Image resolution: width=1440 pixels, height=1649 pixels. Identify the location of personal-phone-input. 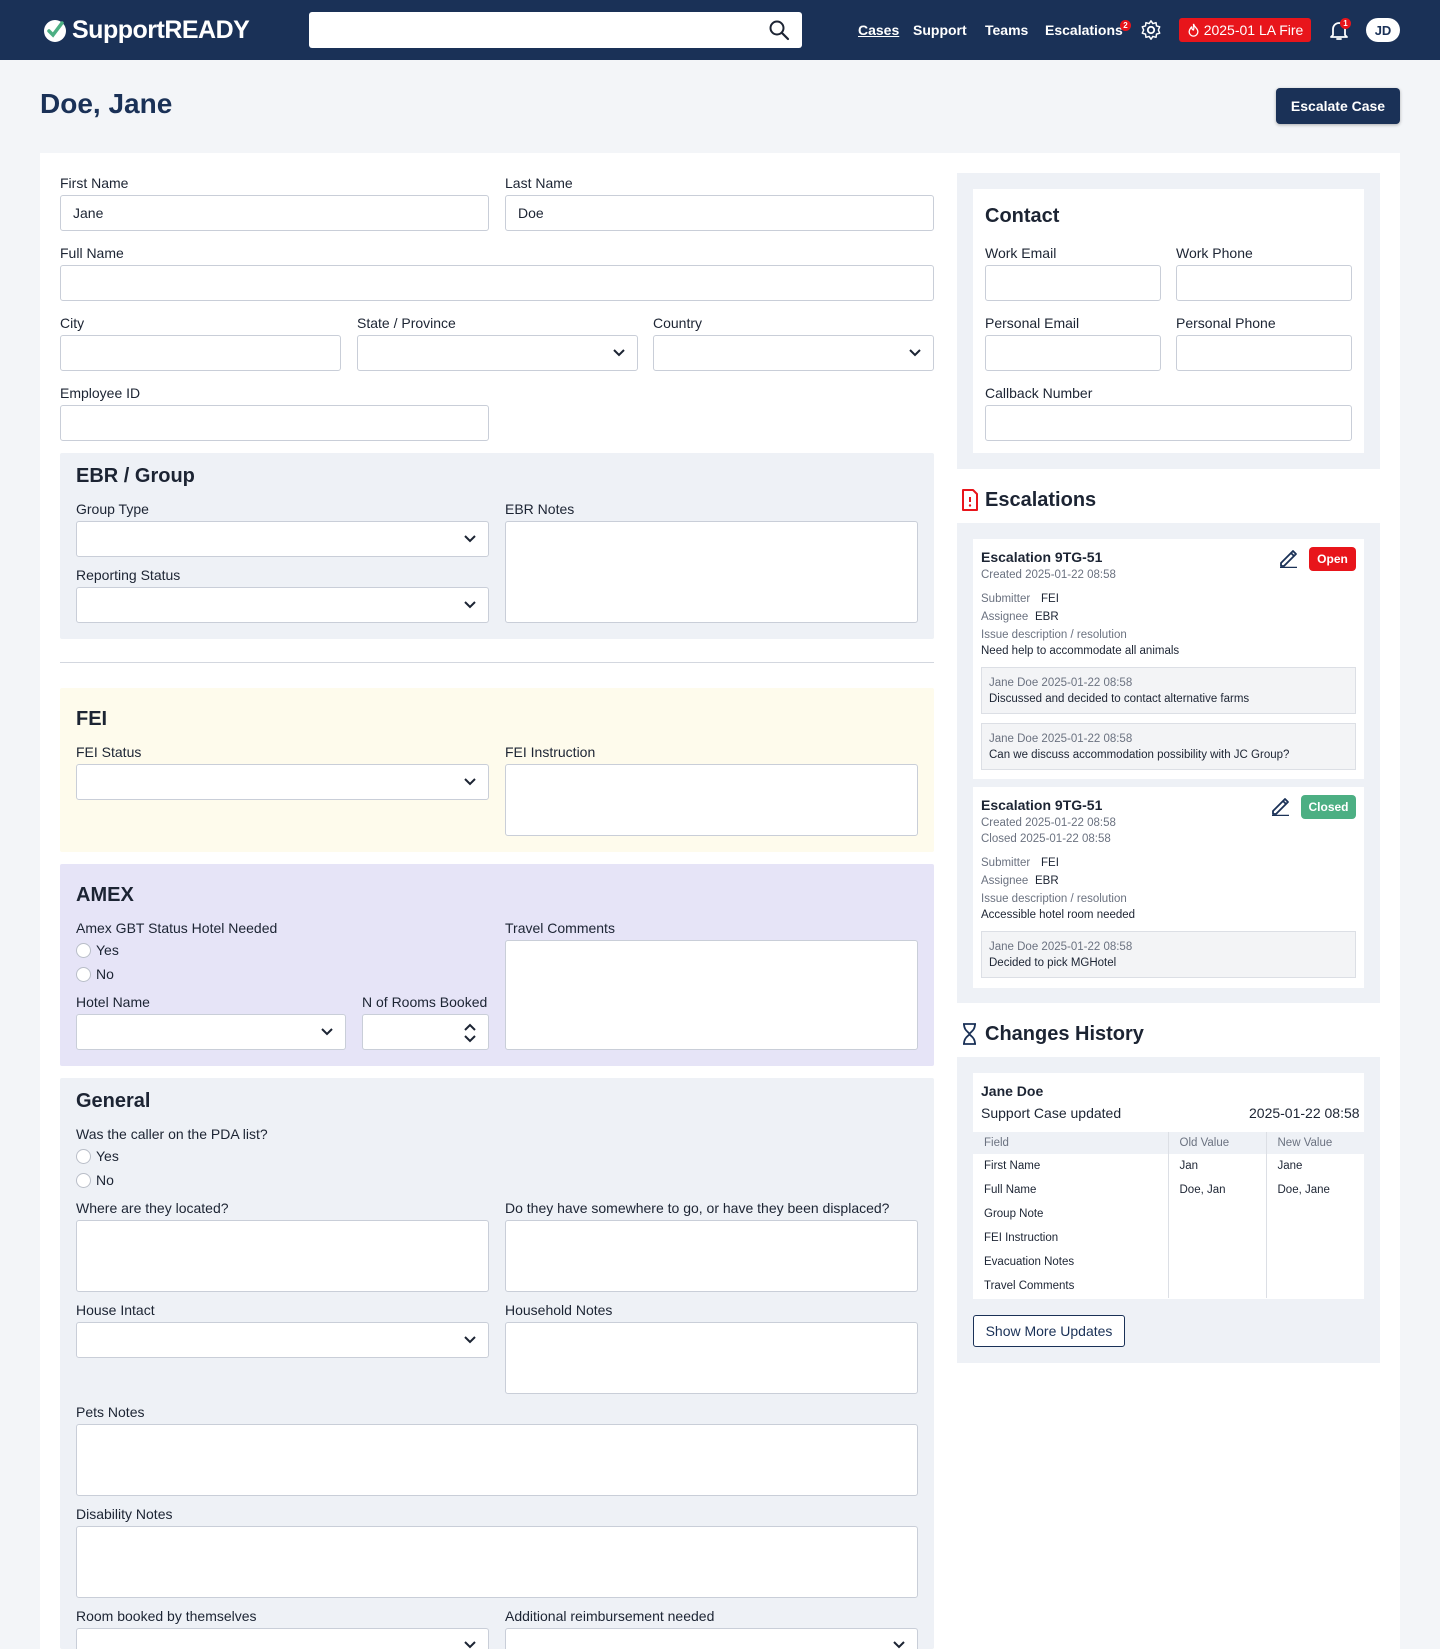
(1264, 353).